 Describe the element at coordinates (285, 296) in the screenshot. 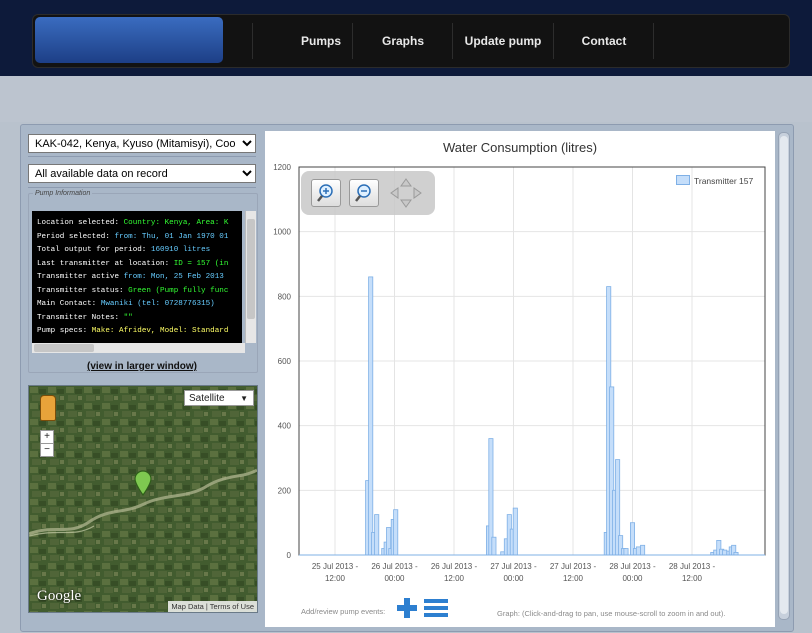

I see `y-tick-label: 800` at that location.